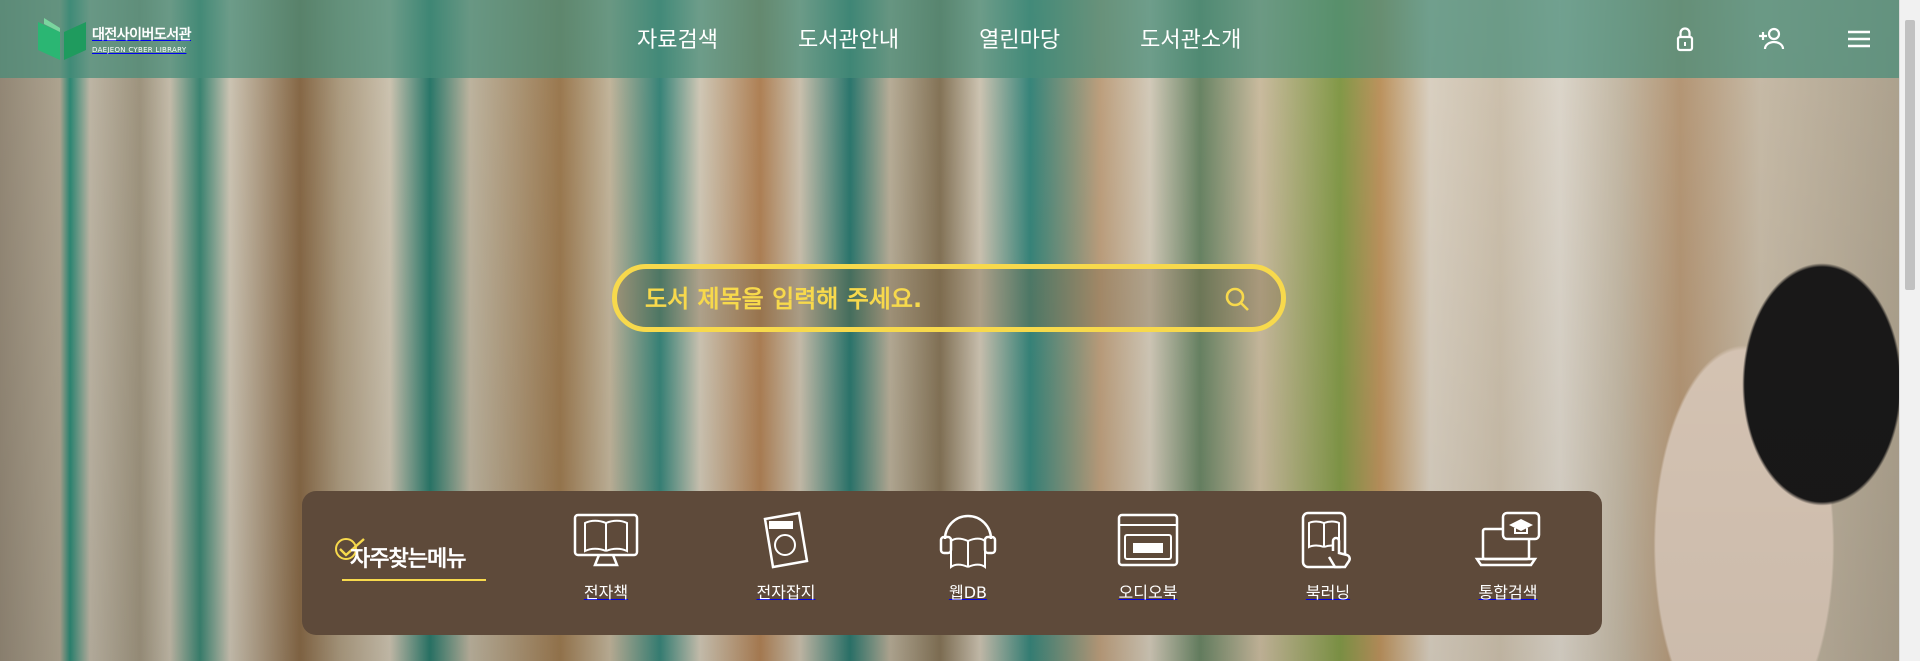  I want to click on page-scrollbar, so click(1909, 330).